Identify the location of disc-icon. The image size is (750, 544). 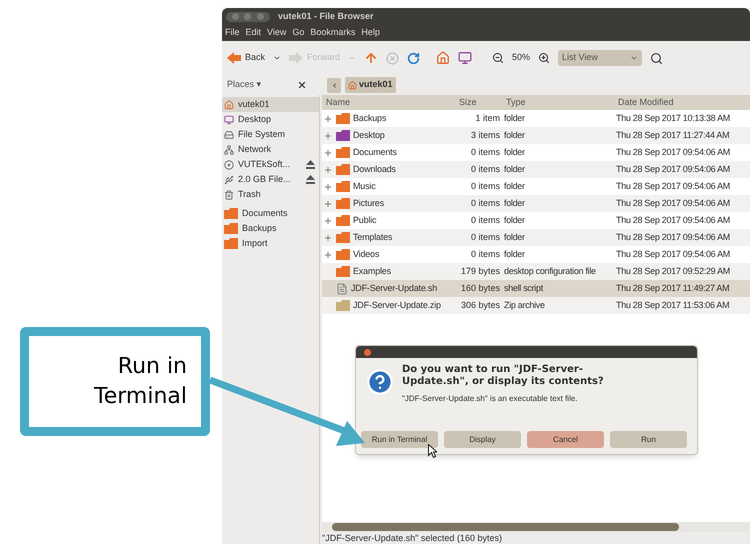
(229, 165).